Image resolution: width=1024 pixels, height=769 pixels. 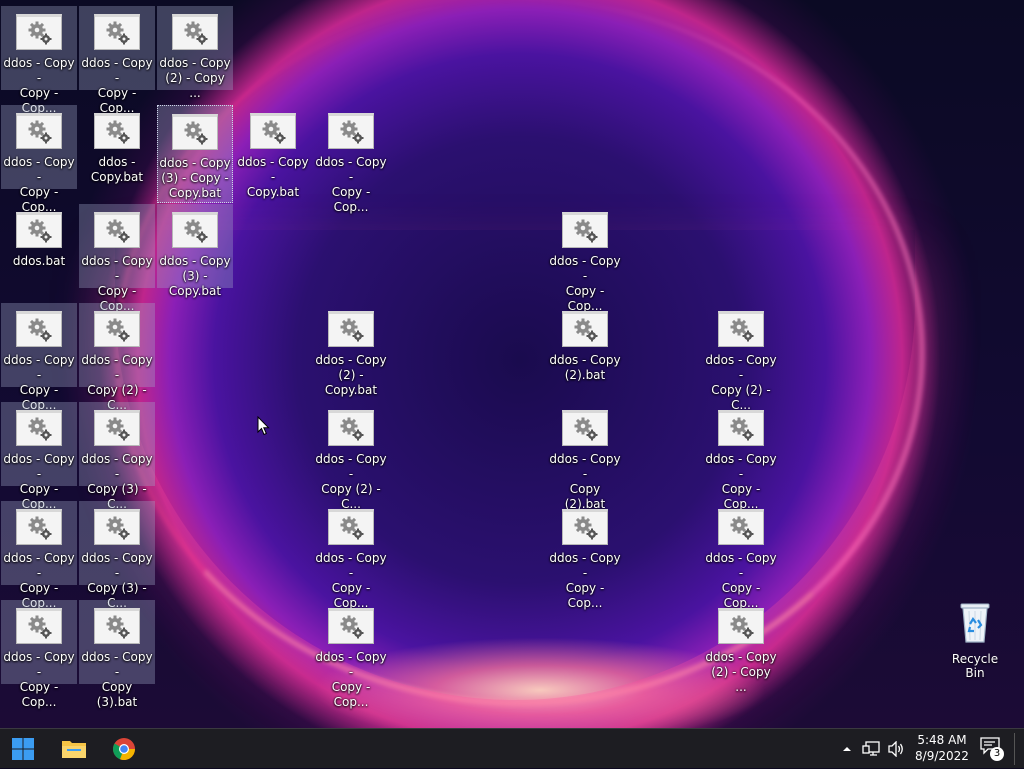 I want to click on clock-date: 8/9/2022, so click(x=942, y=756).